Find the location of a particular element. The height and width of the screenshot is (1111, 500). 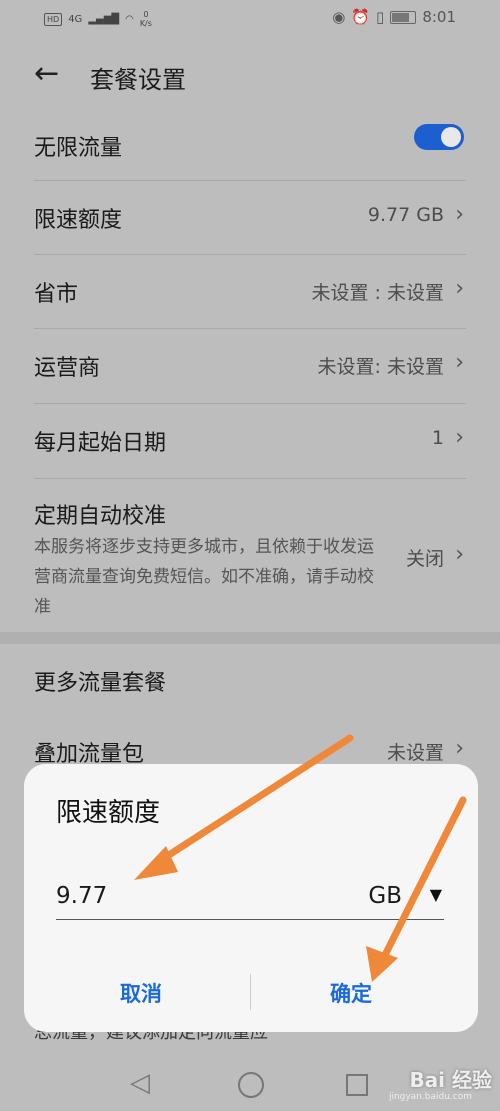

unit-select: GB is located at coordinates (385, 896).